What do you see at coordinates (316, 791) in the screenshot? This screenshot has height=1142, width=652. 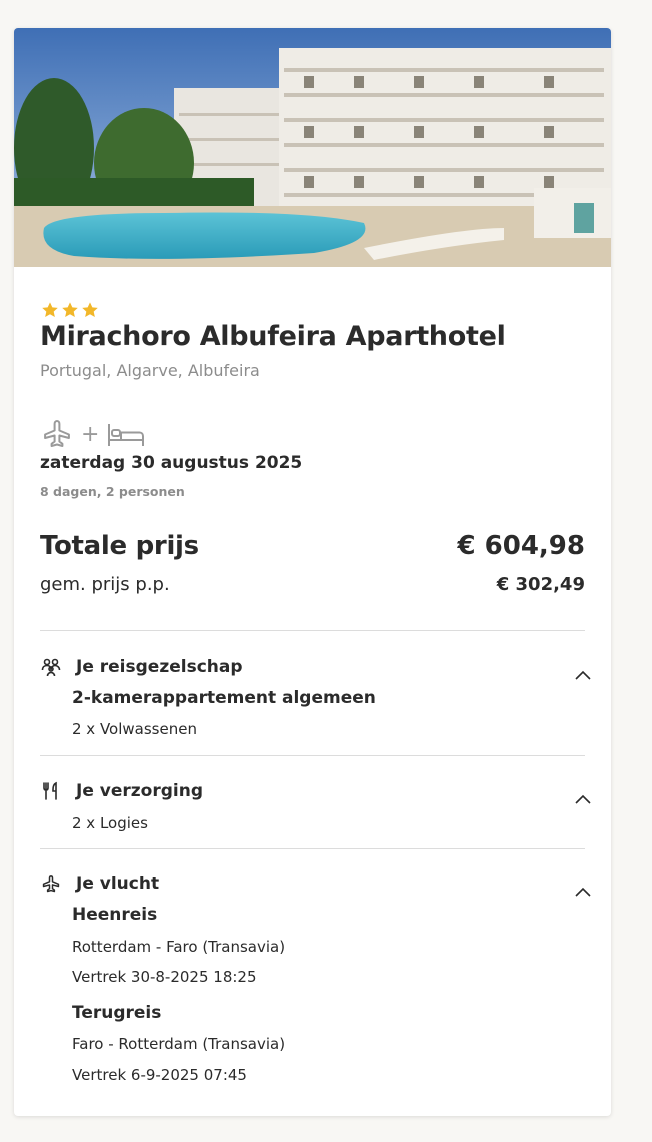 I see `board-header: Je verzorging` at bounding box center [316, 791].